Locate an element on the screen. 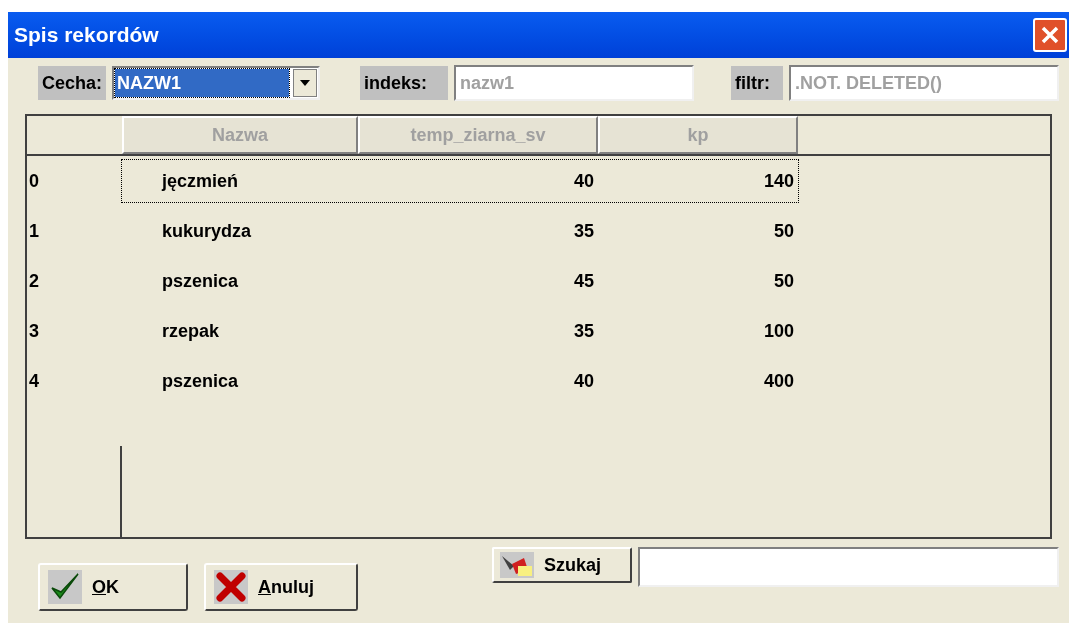  table-row: jęczmień 40 140 is located at coordinates (460, 181).